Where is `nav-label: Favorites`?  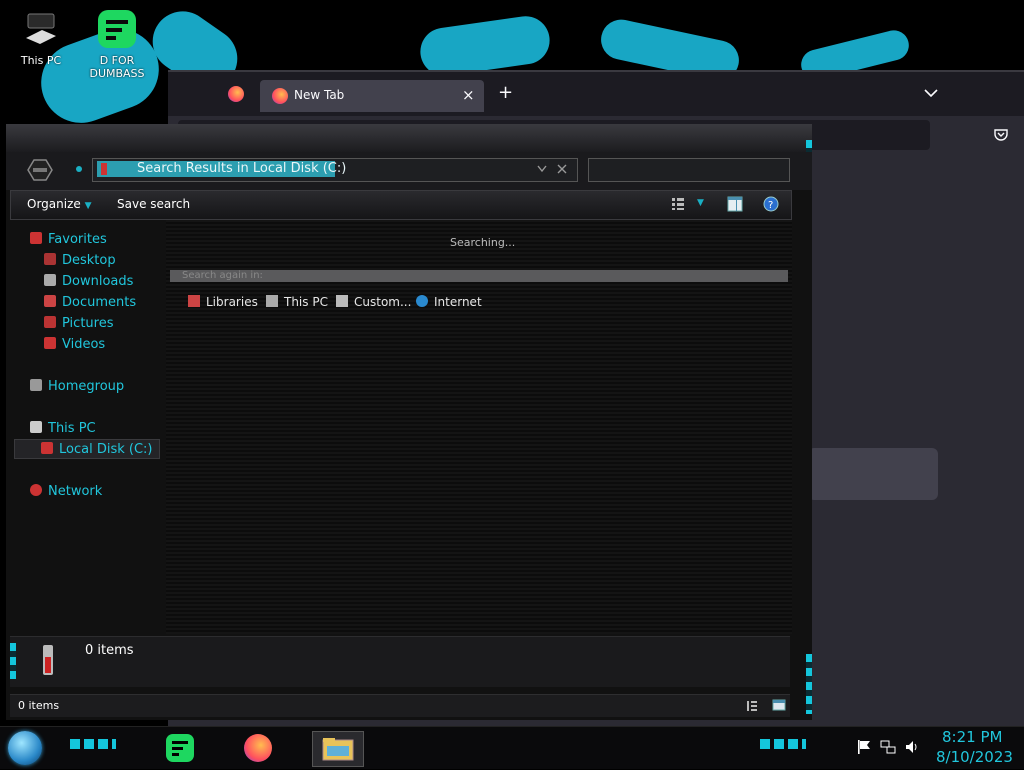
nav-label: Favorites is located at coordinates (77, 239).